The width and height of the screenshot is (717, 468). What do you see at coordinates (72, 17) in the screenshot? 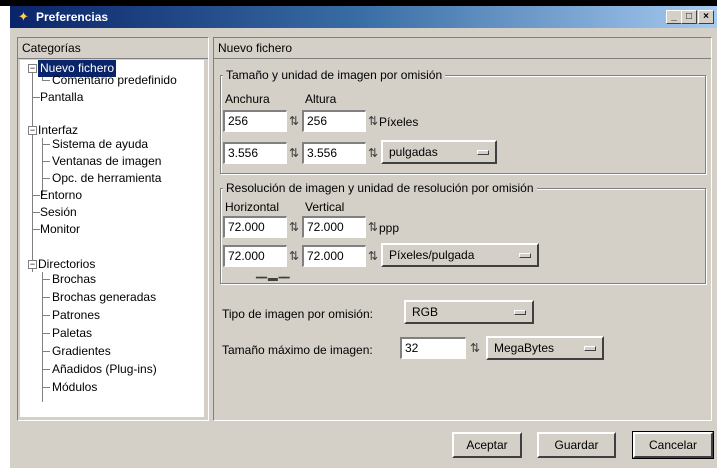
I see `window-title: Preferencias` at bounding box center [72, 17].